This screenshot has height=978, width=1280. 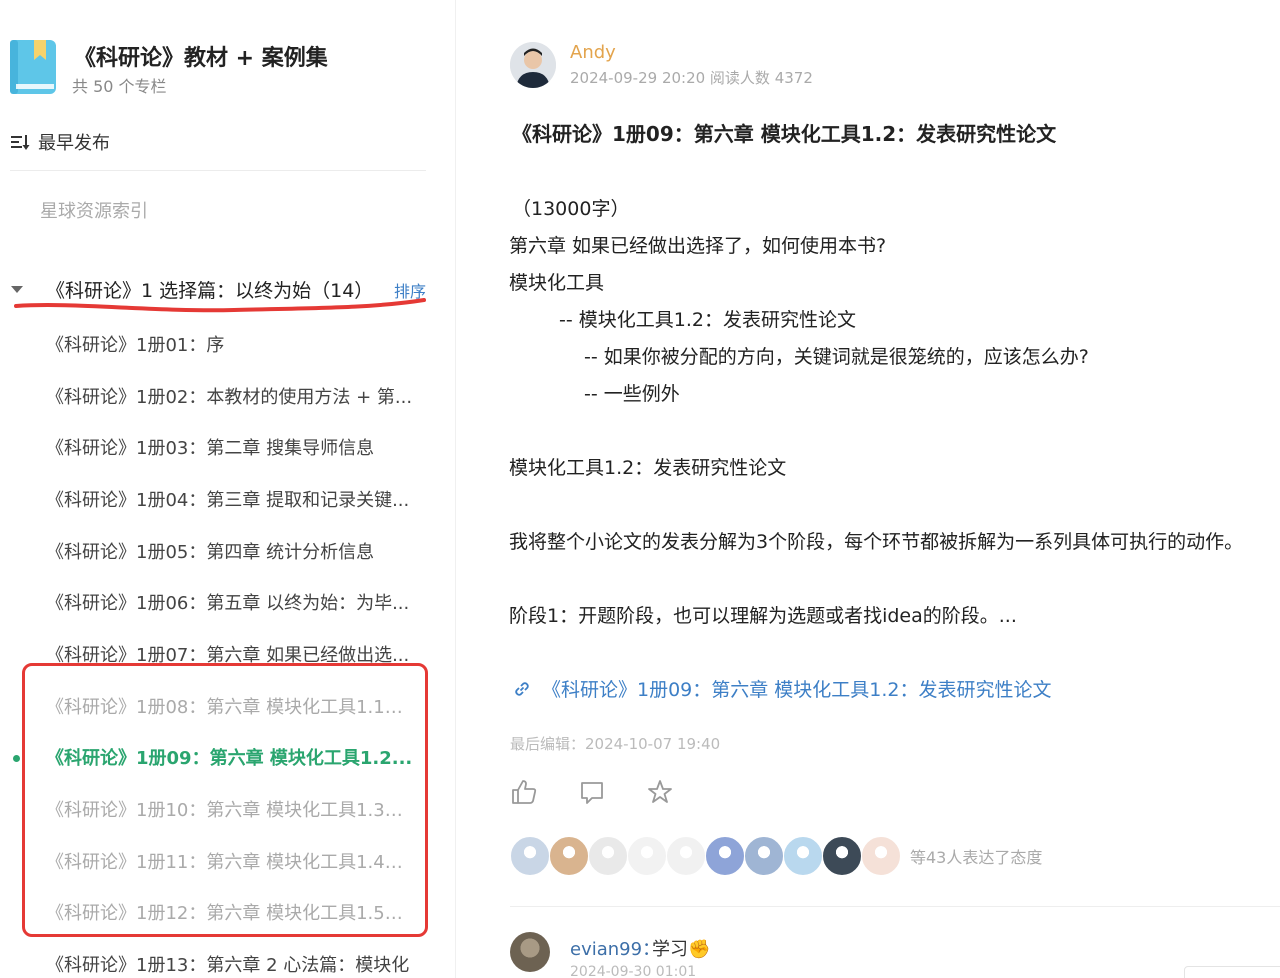 What do you see at coordinates (228, 966) in the screenshot?
I see `chapter-label: 《科研论》1册13：第六章 2 心法篇：模块化` at bounding box center [228, 966].